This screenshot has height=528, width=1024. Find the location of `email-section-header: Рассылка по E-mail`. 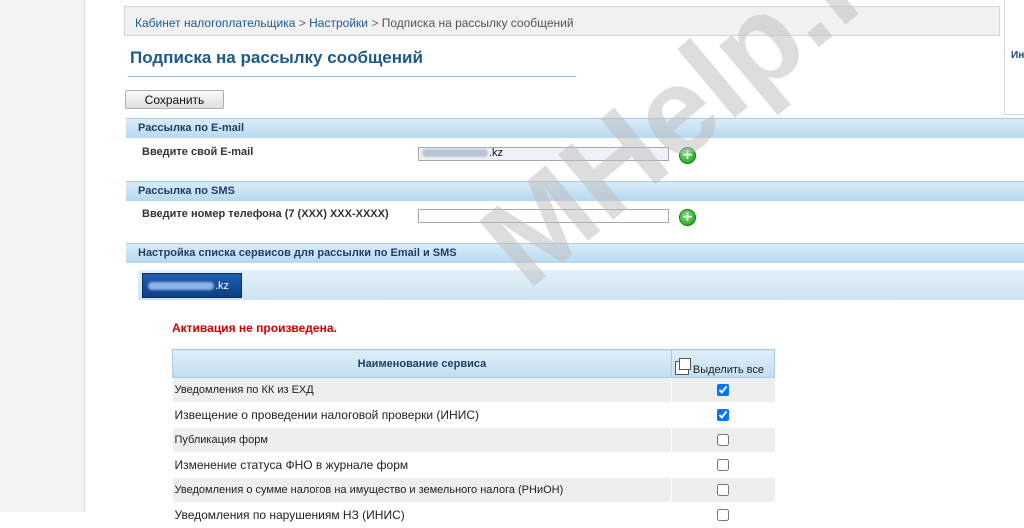

email-section-header: Рассылка по E-mail is located at coordinates (575, 128).